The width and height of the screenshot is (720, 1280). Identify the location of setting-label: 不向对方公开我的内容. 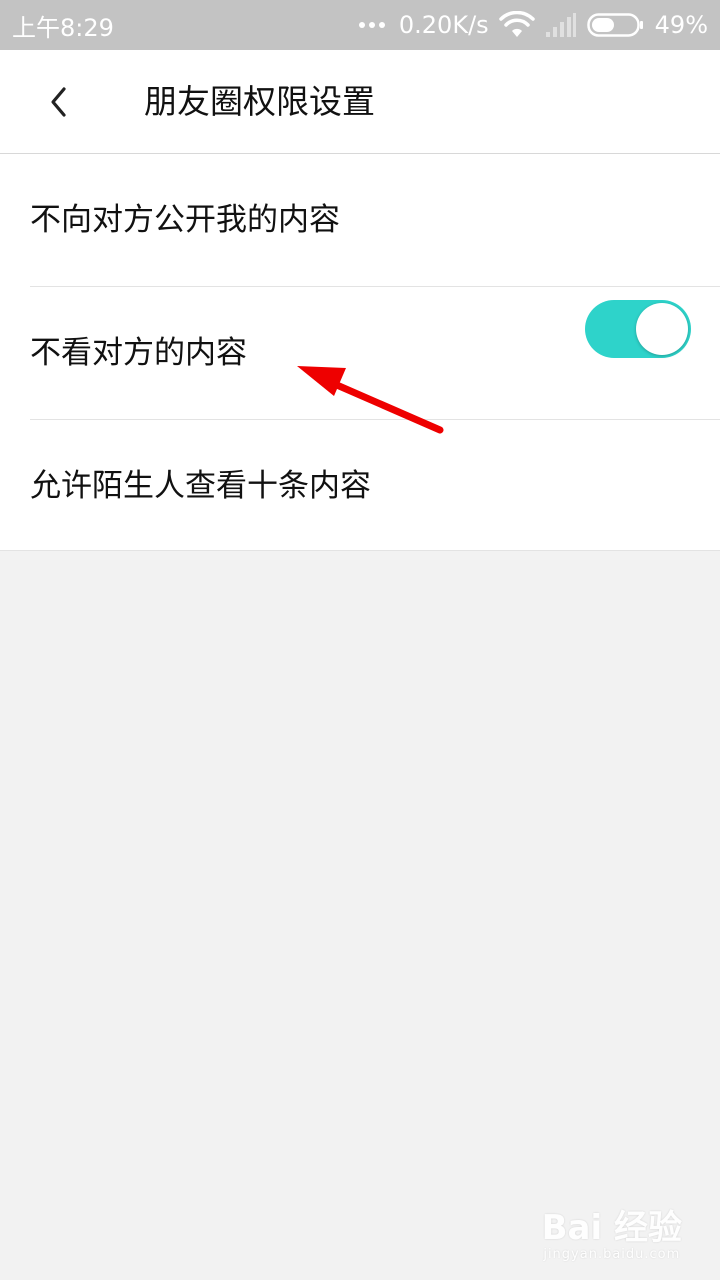
(185, 220).